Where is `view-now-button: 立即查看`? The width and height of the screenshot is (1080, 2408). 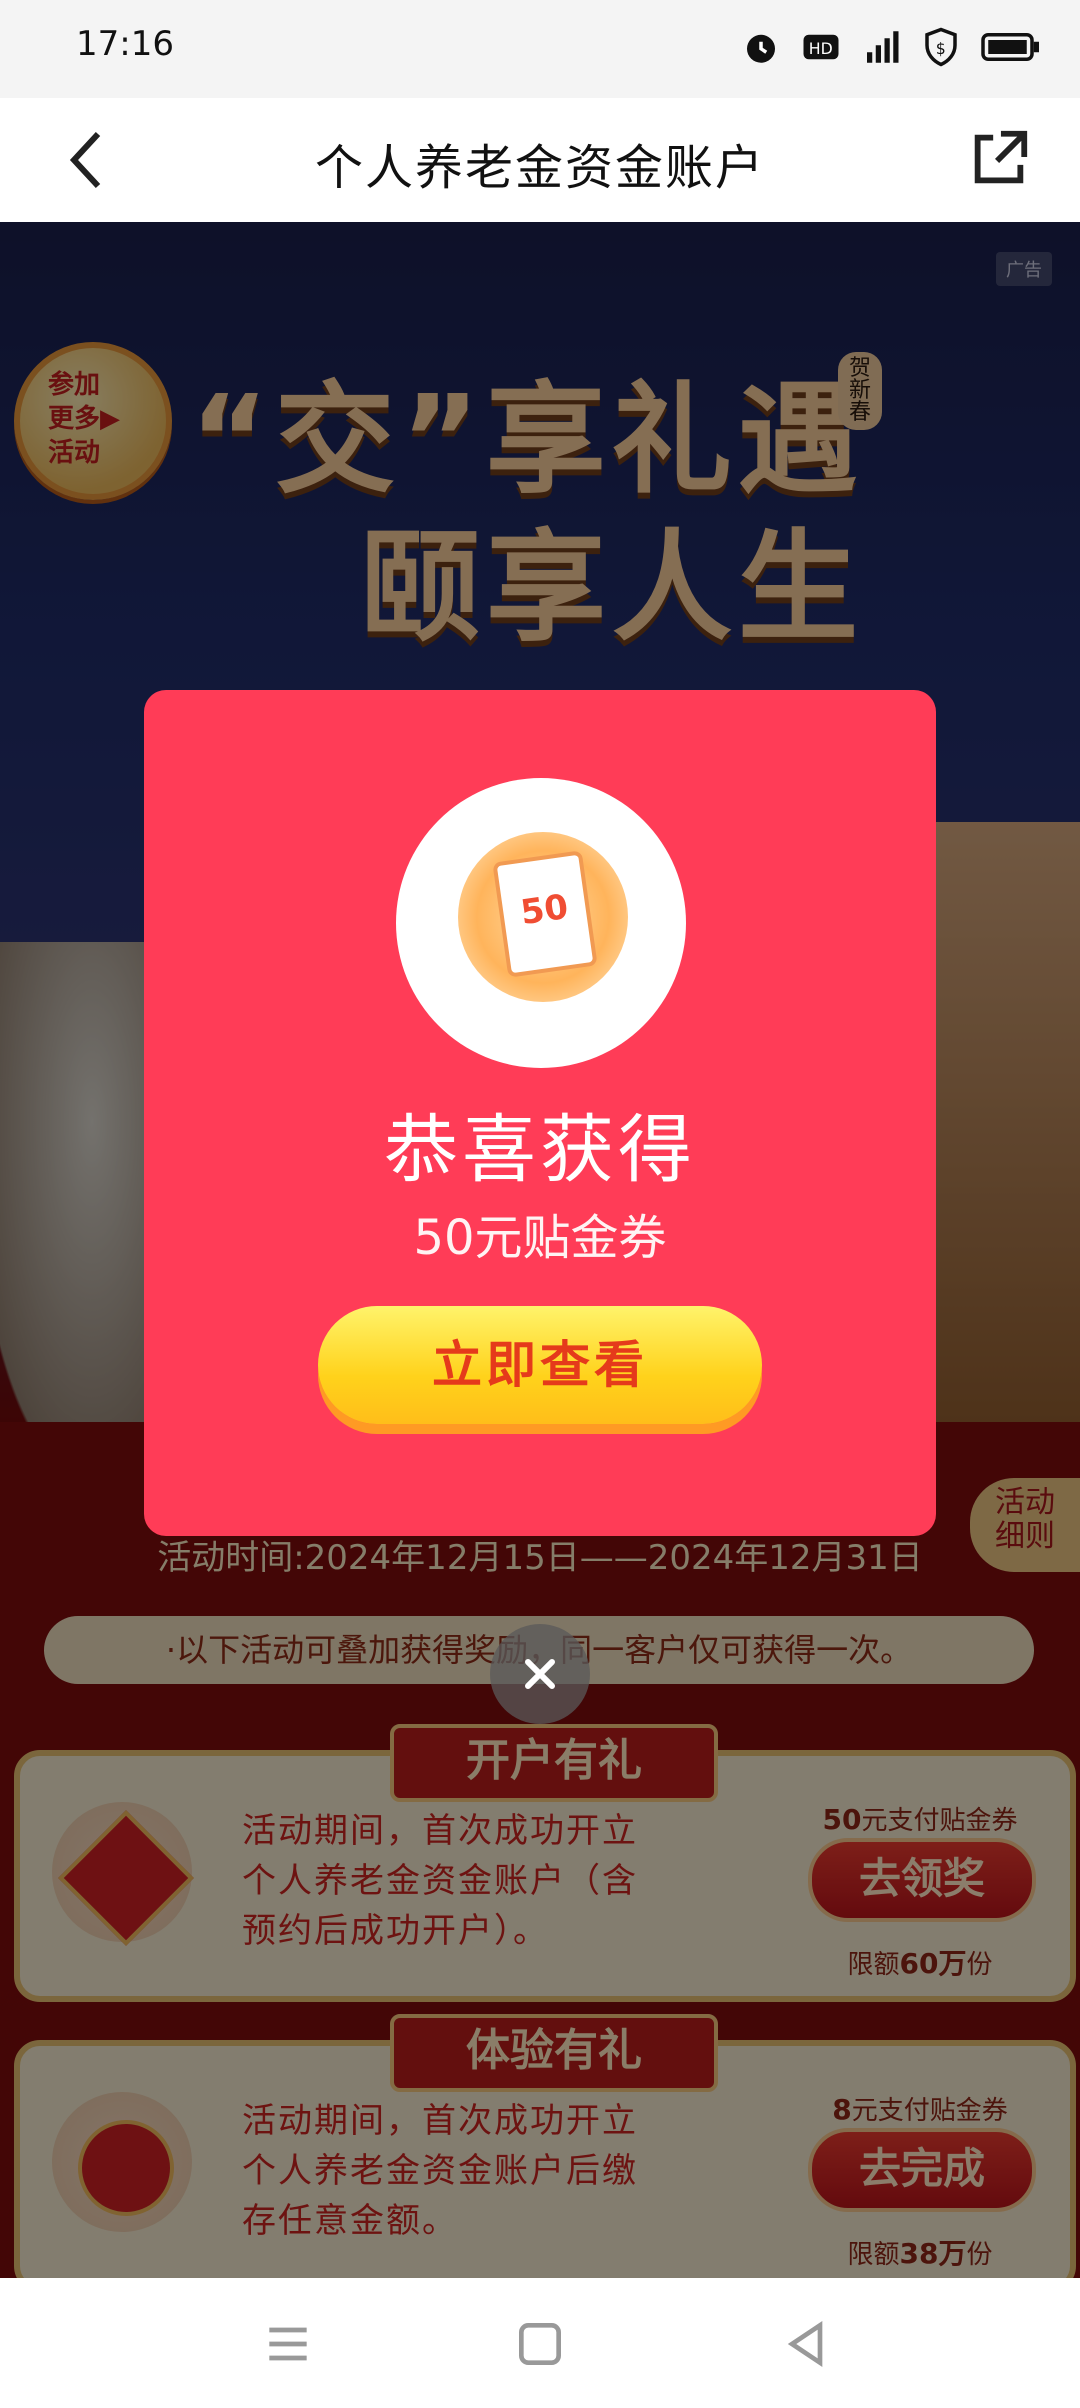
view-now-button: 立即查看 is located at coordinates (540, 1365).